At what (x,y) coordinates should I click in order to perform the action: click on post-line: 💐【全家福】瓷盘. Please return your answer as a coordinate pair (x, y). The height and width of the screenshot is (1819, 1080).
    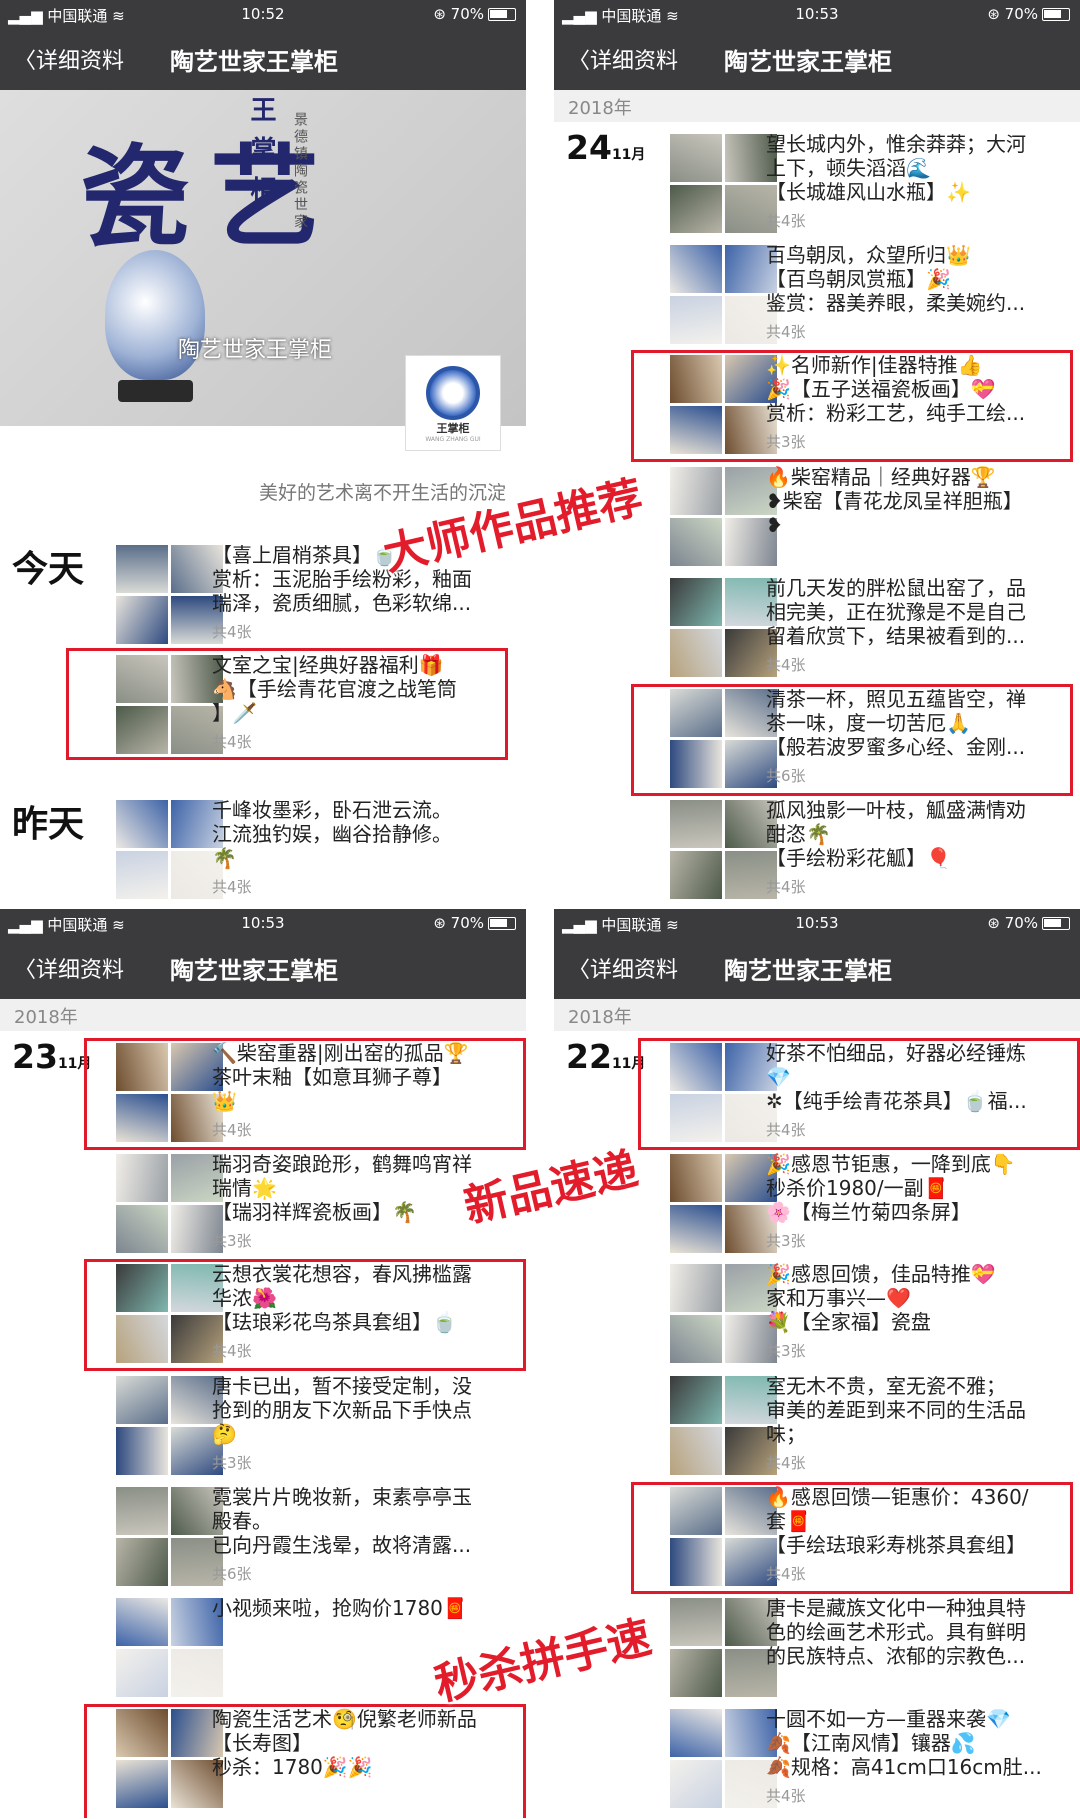
    Looking at the image, I should click on (848, 1322).